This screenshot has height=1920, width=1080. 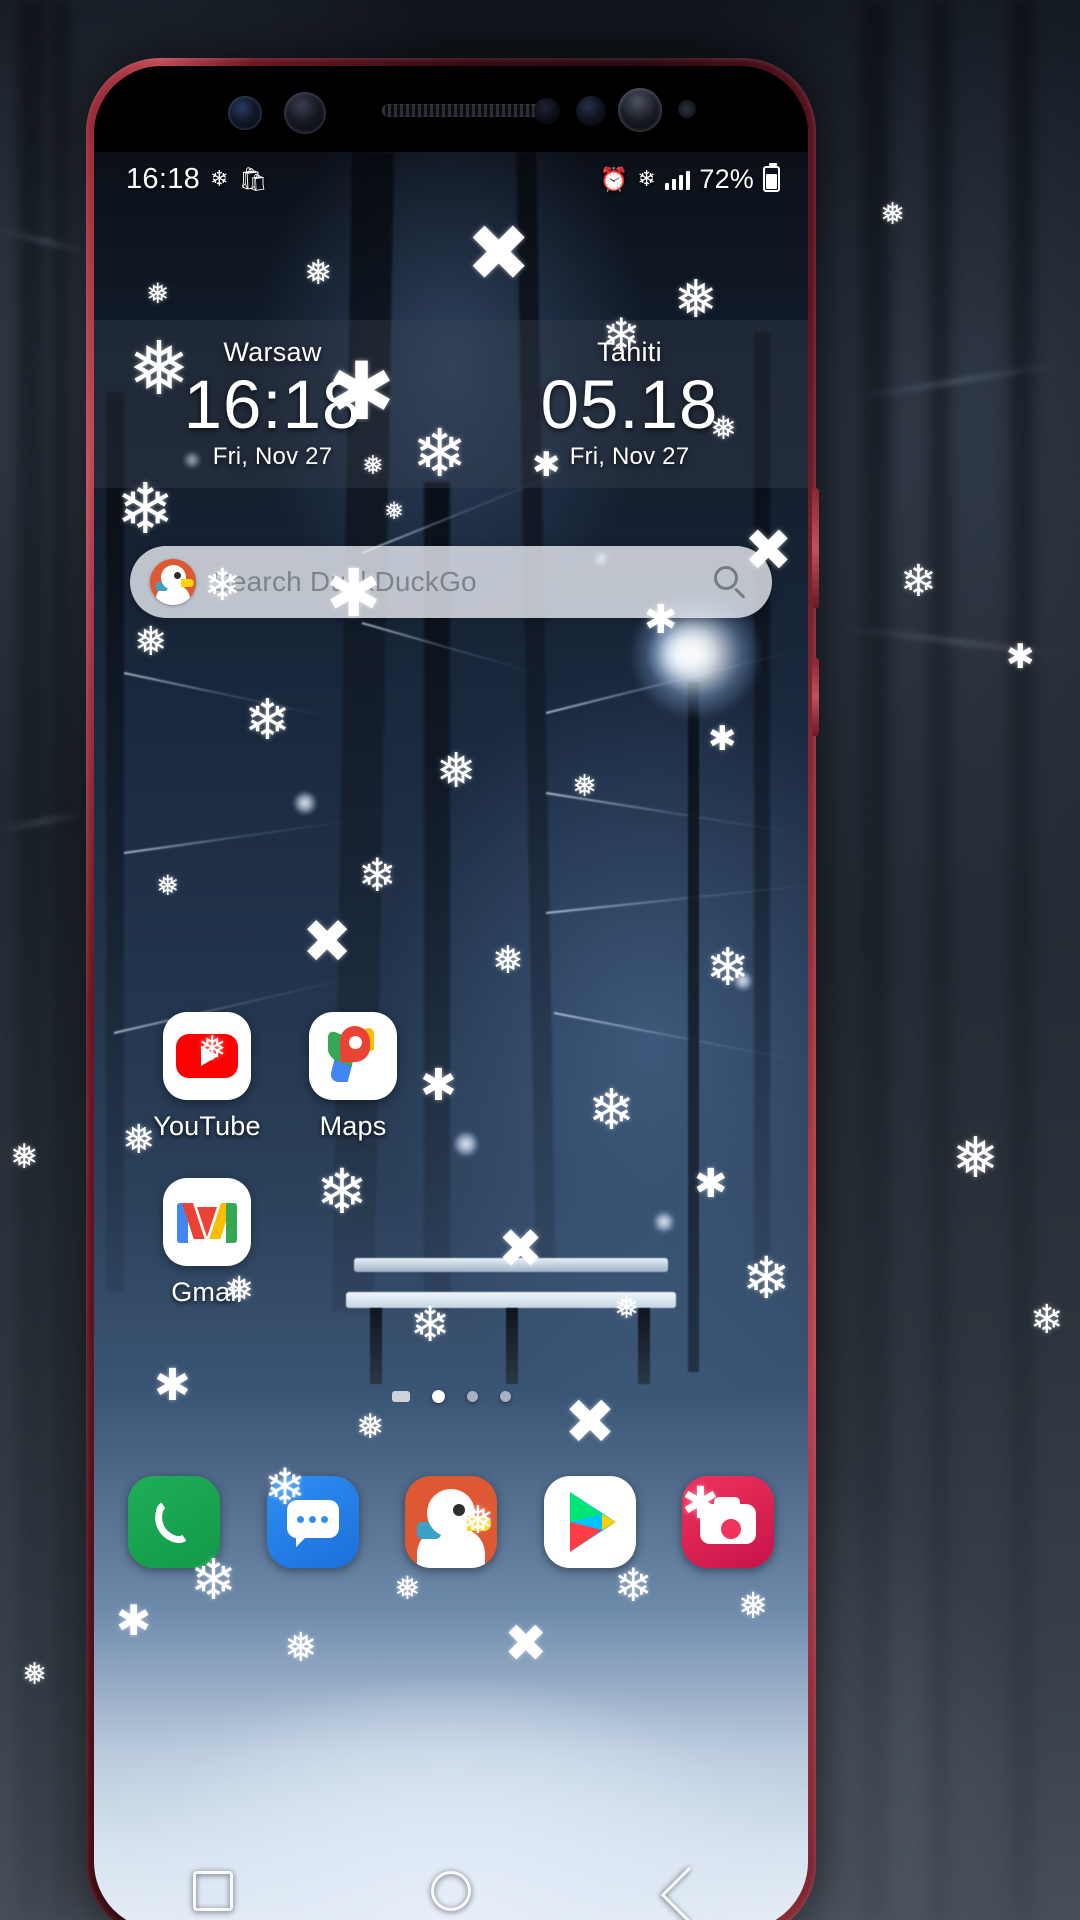 I want to click on app-label: YouTube, so click(x=207, y=1126).